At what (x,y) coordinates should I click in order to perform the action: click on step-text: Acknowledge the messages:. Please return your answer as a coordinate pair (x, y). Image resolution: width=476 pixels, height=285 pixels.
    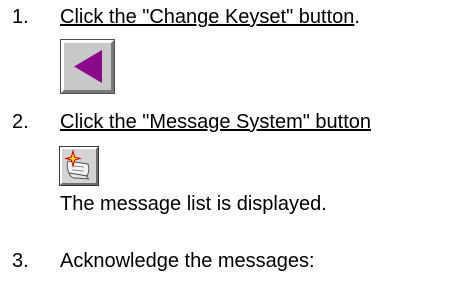
    Looking at the image, I should click on (187, 261).